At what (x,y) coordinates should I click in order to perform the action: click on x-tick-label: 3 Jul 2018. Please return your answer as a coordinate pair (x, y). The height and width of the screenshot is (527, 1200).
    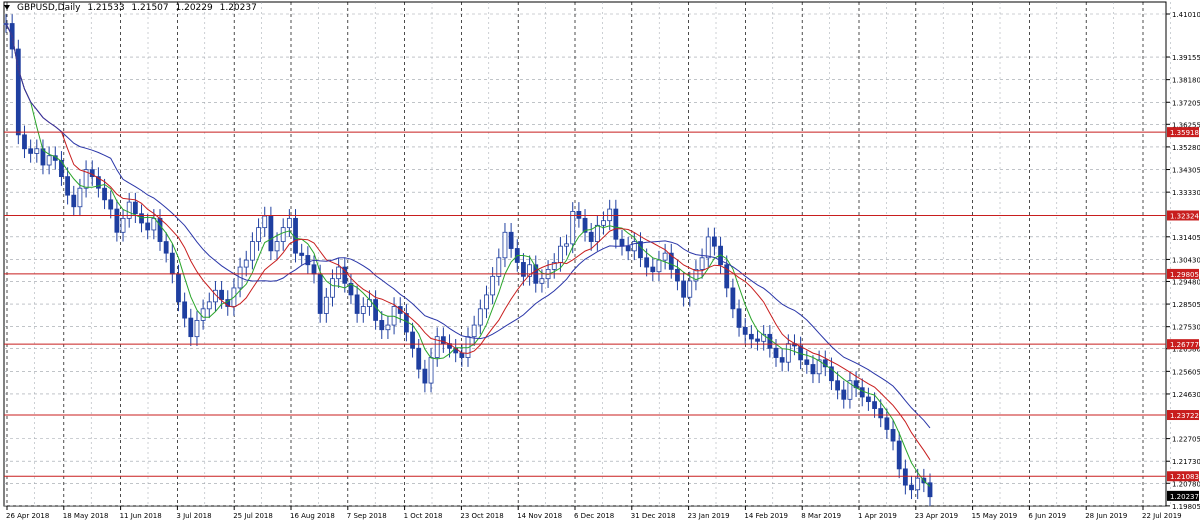
    Looking at the image, I should click on (193, 516).